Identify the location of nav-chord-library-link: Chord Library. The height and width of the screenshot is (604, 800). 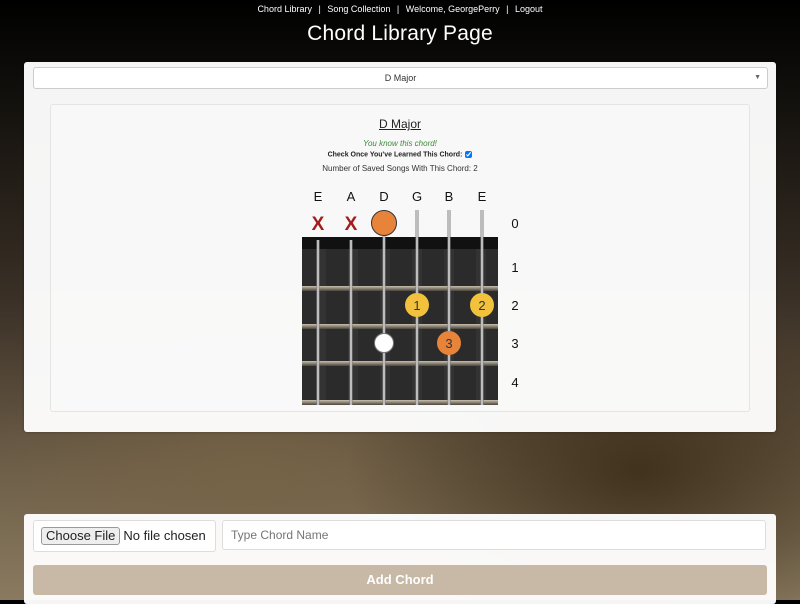
(284, 9).